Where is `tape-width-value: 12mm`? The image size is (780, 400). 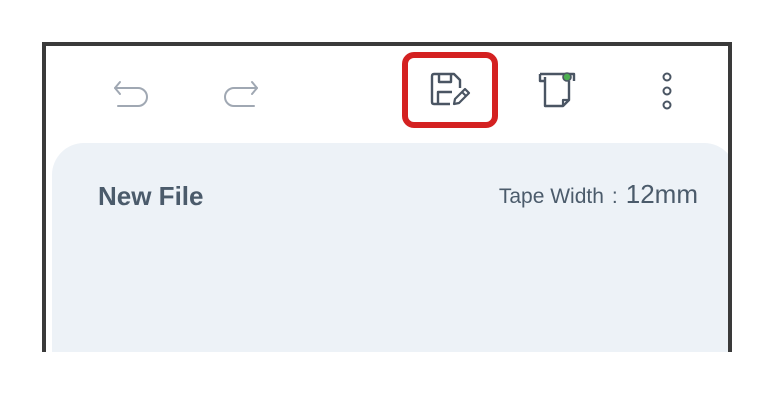 tape-width-value: 12mm is located at coordinates (661, 194).